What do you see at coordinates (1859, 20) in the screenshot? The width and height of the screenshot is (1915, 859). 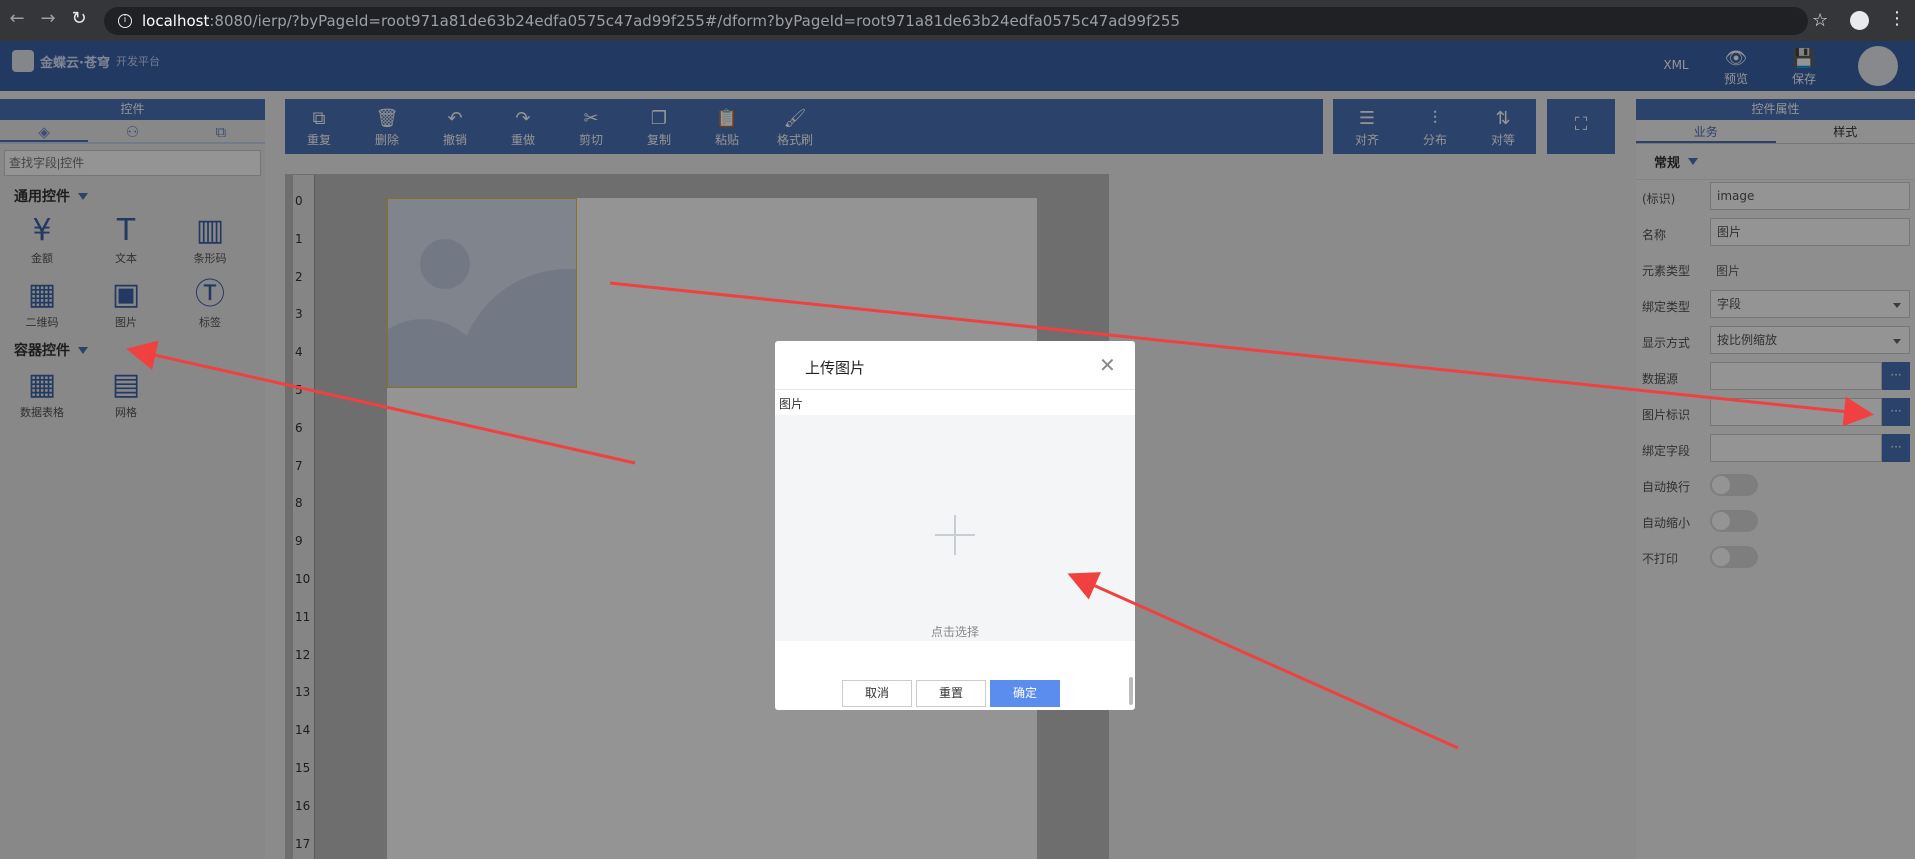 I see `account-icon` at bounding box center [1859, 20].